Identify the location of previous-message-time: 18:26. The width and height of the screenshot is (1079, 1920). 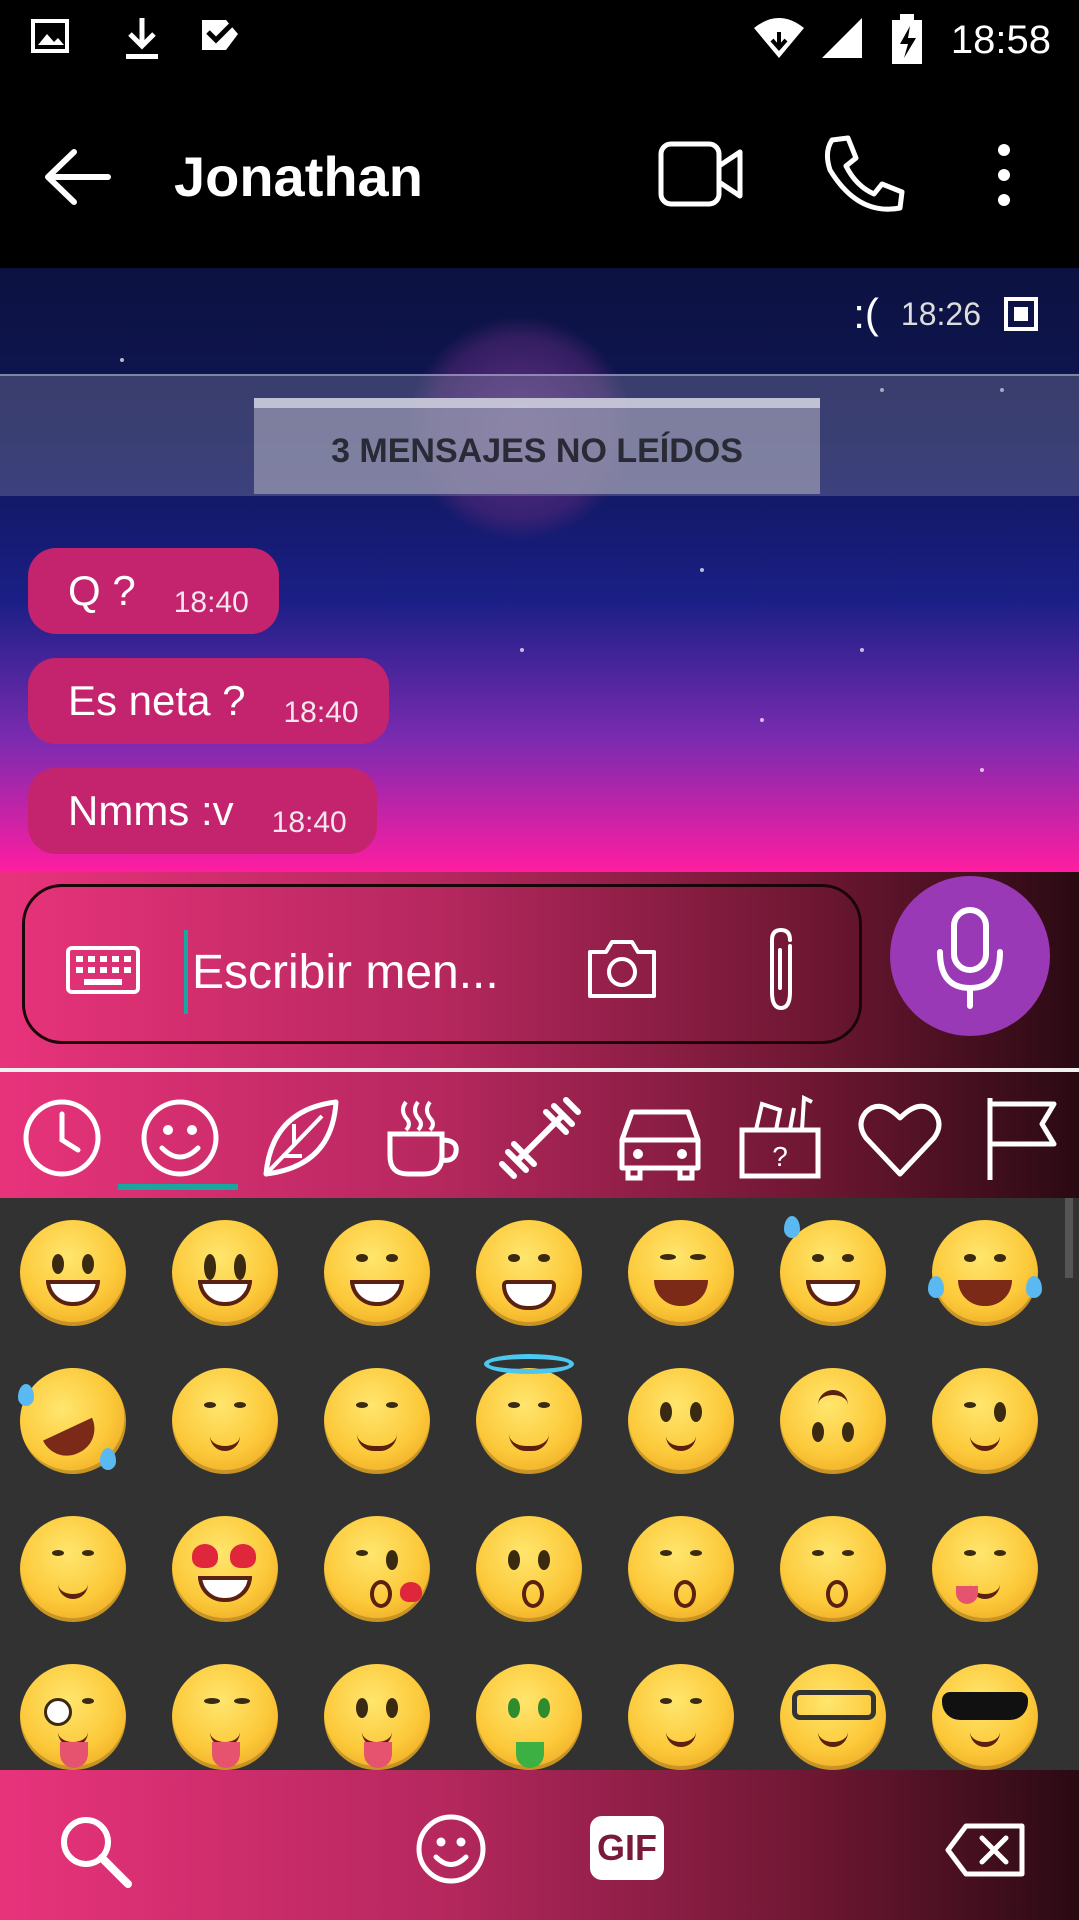
(940, 313).